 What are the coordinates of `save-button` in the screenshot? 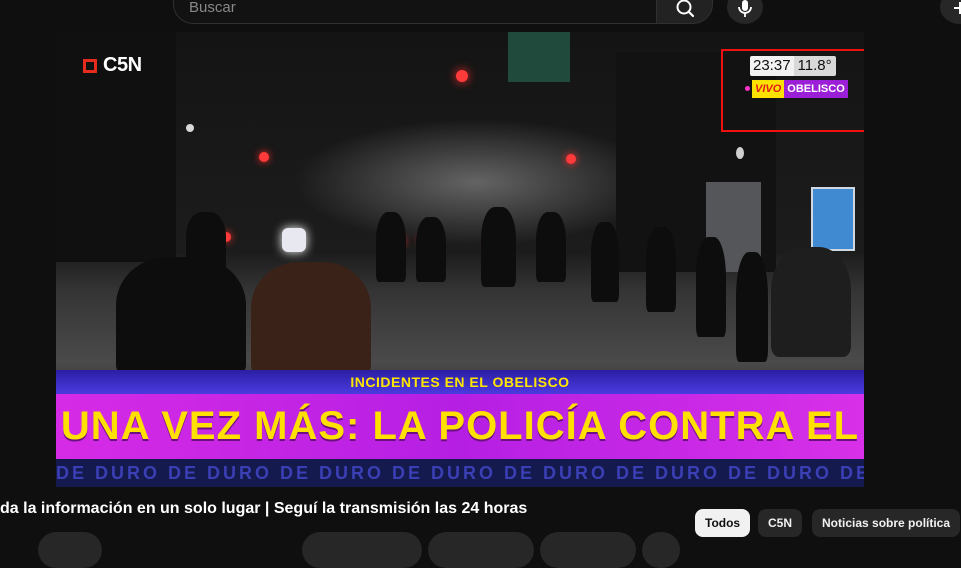 It's located at (588, 550).